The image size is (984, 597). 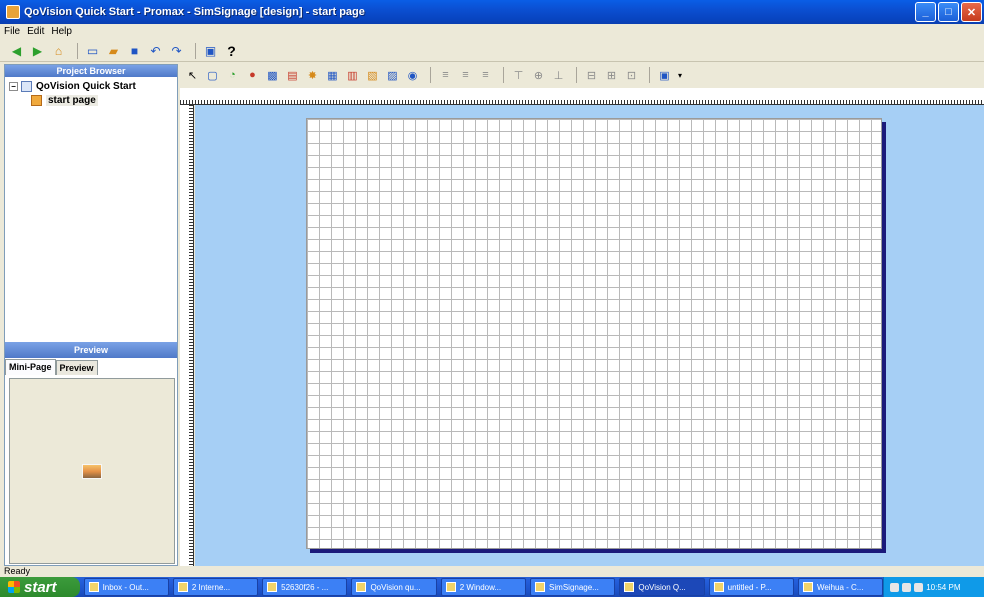 What do you see at coordinates (943, 587) in the screenshot?
I see `clock: 10:54 PM` at bounding box center [943, 587].